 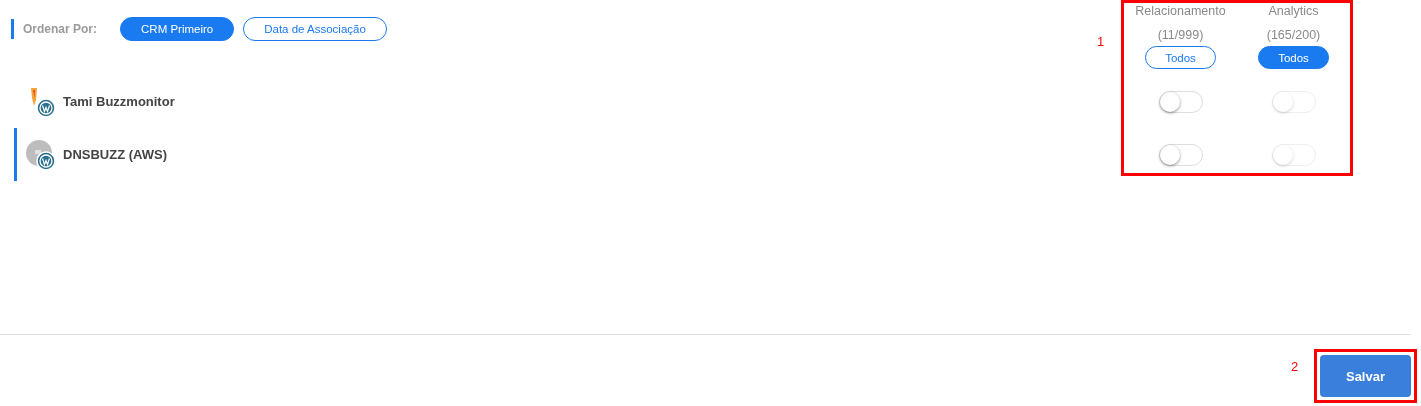 I want to click on annotation-number: 2, so click(x=1295, y=366).